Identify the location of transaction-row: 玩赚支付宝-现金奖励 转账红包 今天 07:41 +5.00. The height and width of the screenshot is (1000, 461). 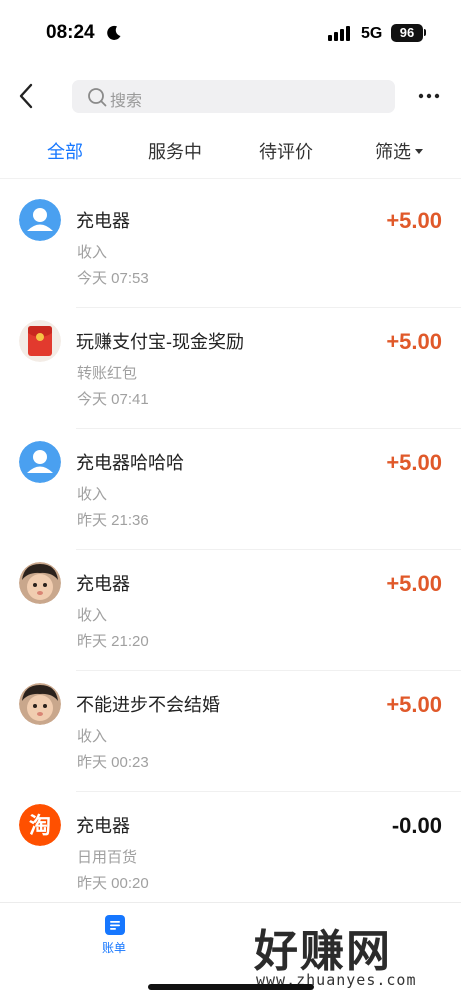
(230, 368).